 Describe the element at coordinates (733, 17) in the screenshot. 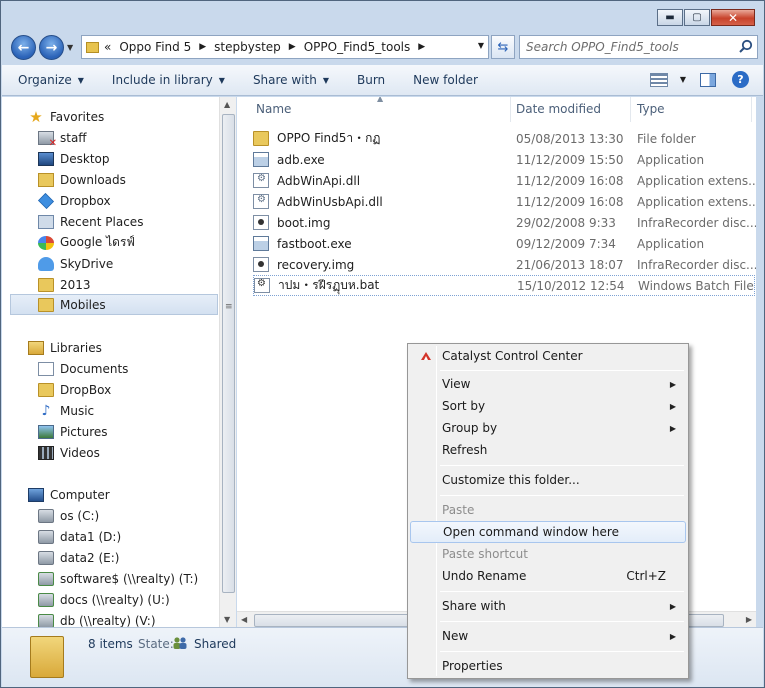

I see `close-button: ✕` at that location.